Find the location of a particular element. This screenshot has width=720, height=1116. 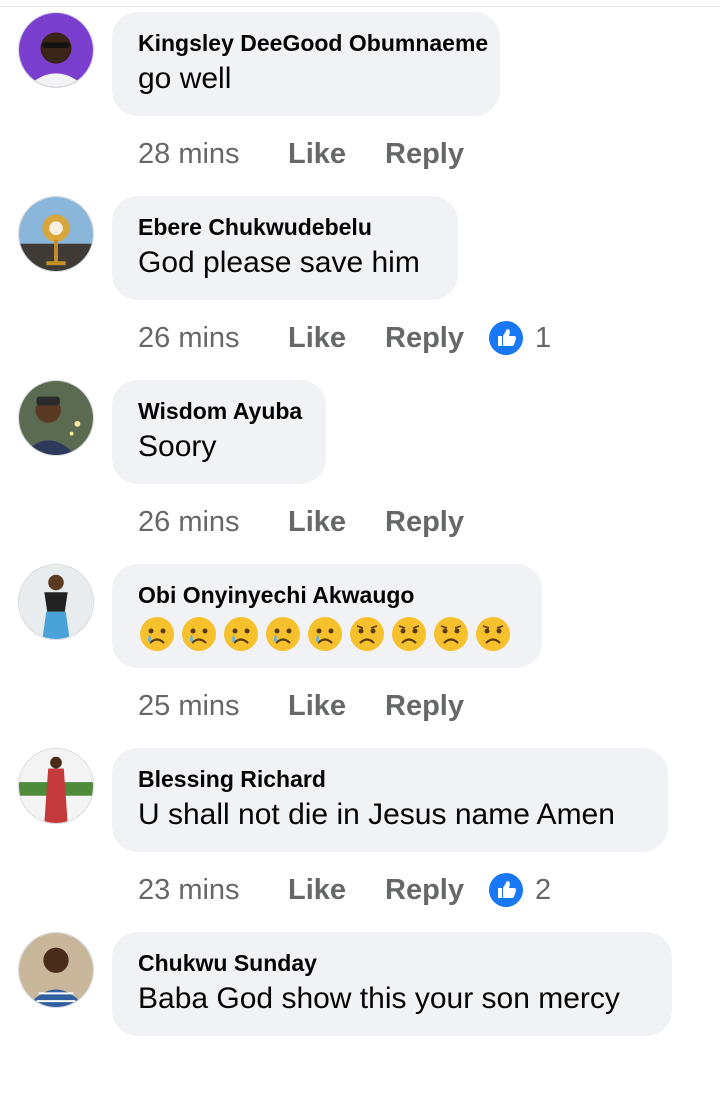

comment-text: go well is located at coordinates (185, 78).